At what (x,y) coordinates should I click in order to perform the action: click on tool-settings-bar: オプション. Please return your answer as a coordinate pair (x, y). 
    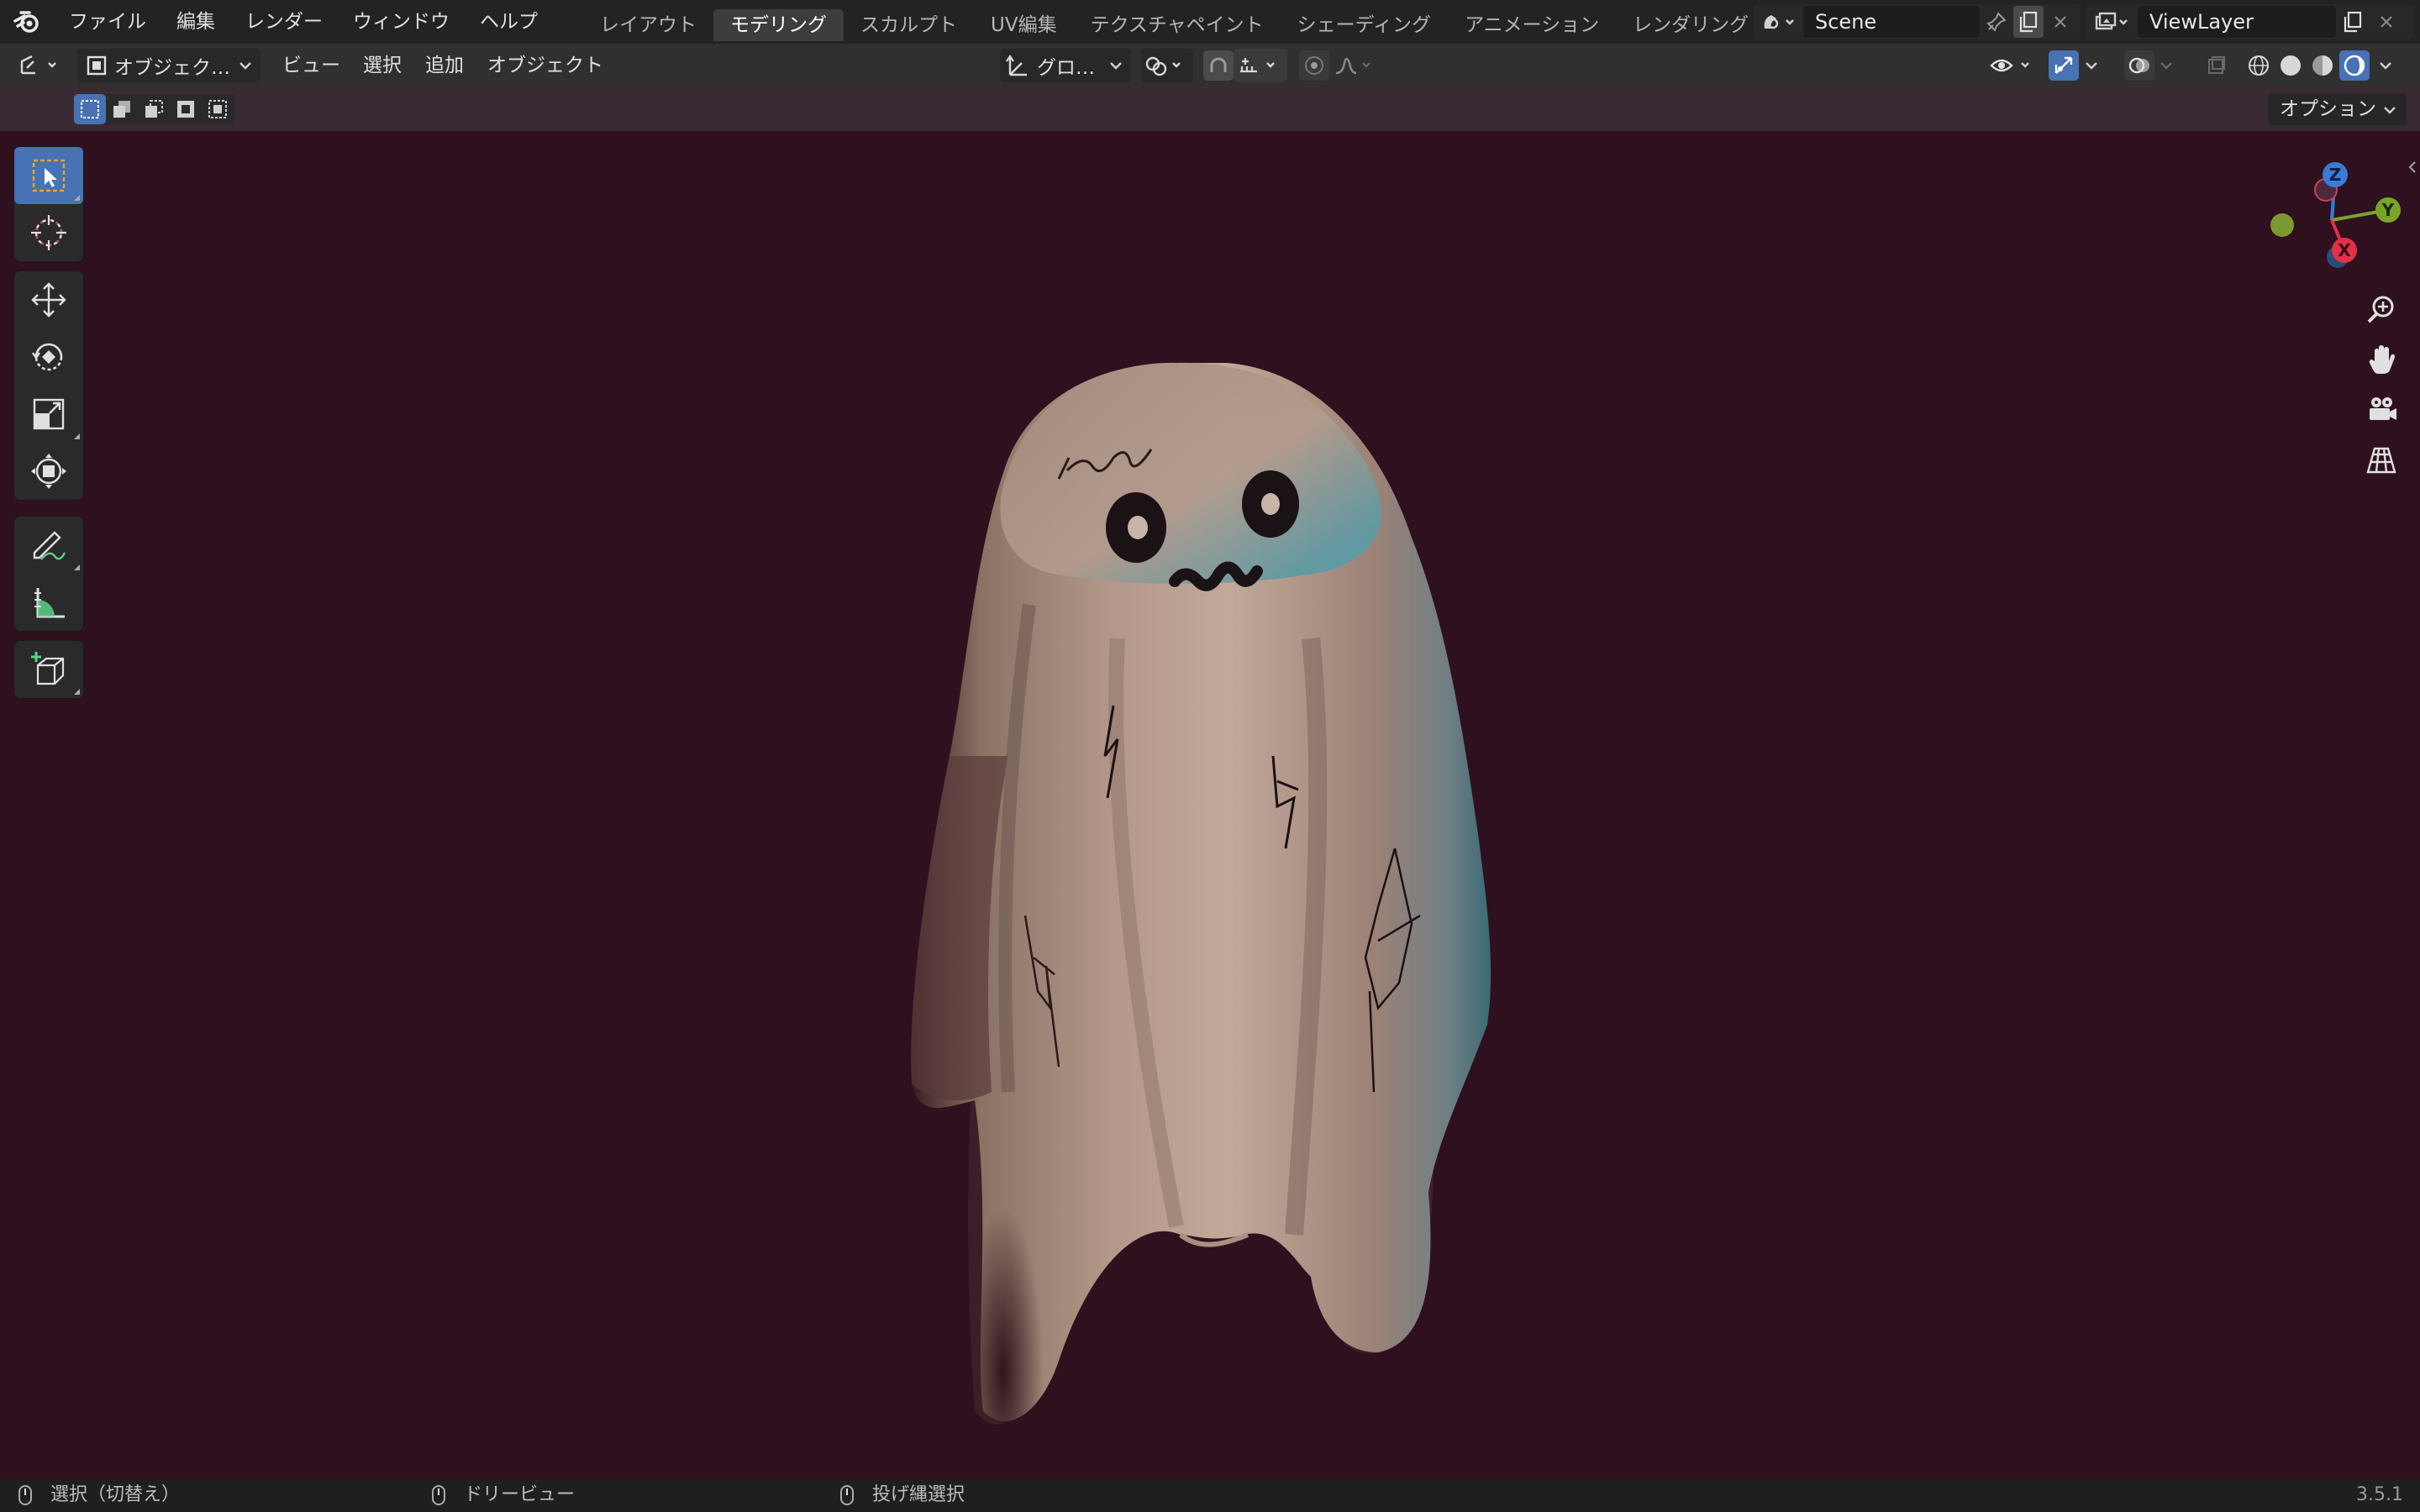
    Looking at the image, I should click on (1210, 109).